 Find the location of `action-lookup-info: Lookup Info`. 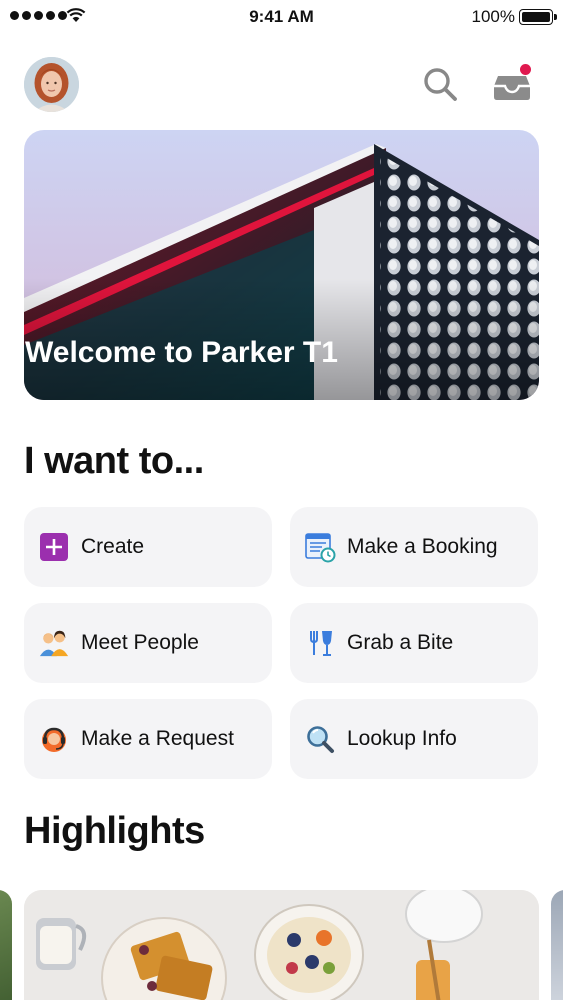

action-lookup-info: Lookup Info is located at coordinates (414, 739).